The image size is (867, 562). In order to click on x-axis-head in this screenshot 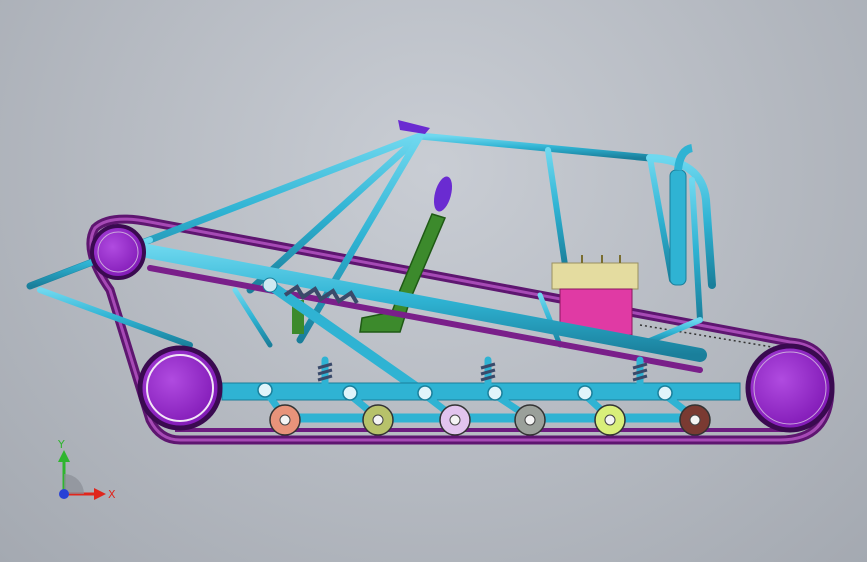, I will do `click(100, 494)`.